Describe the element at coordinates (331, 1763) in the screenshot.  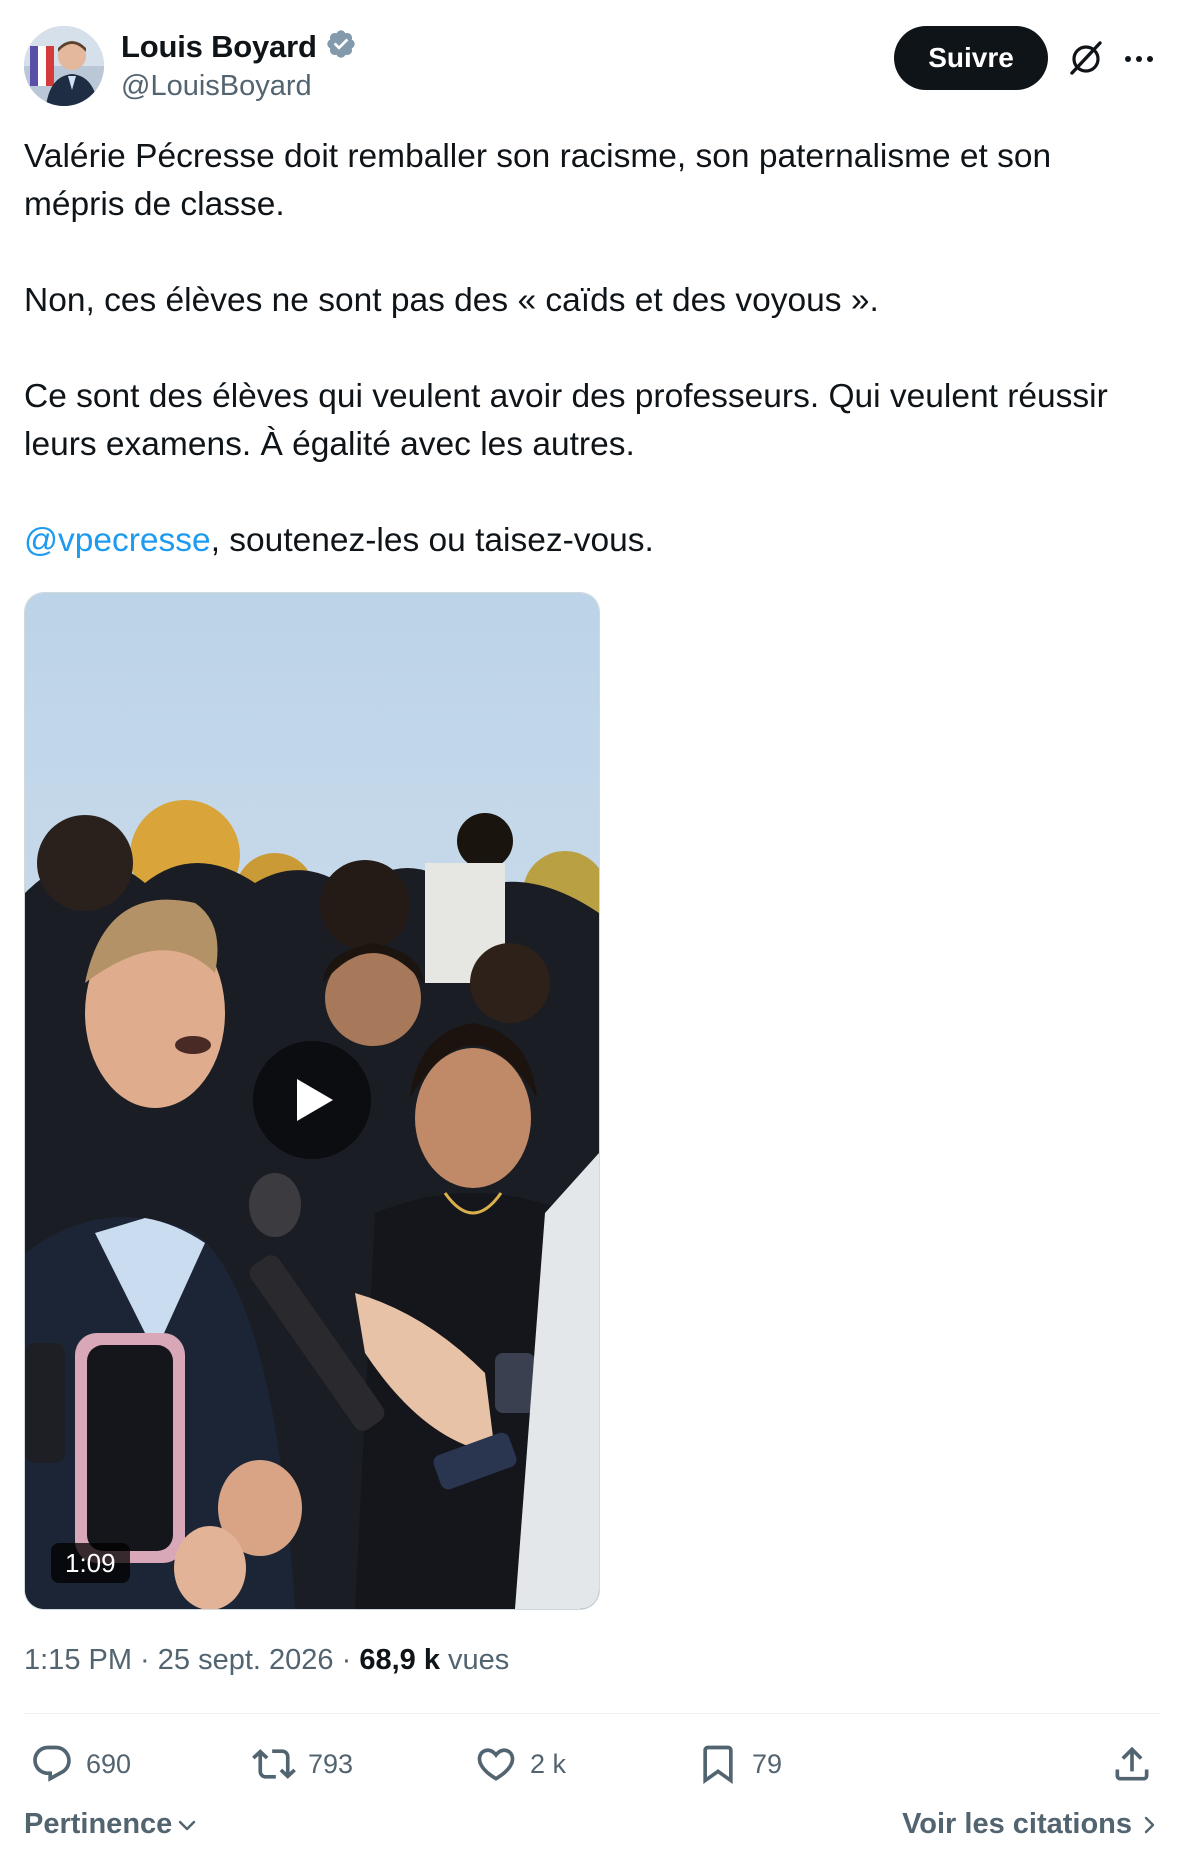
I see `repost-count: 793` at that location.